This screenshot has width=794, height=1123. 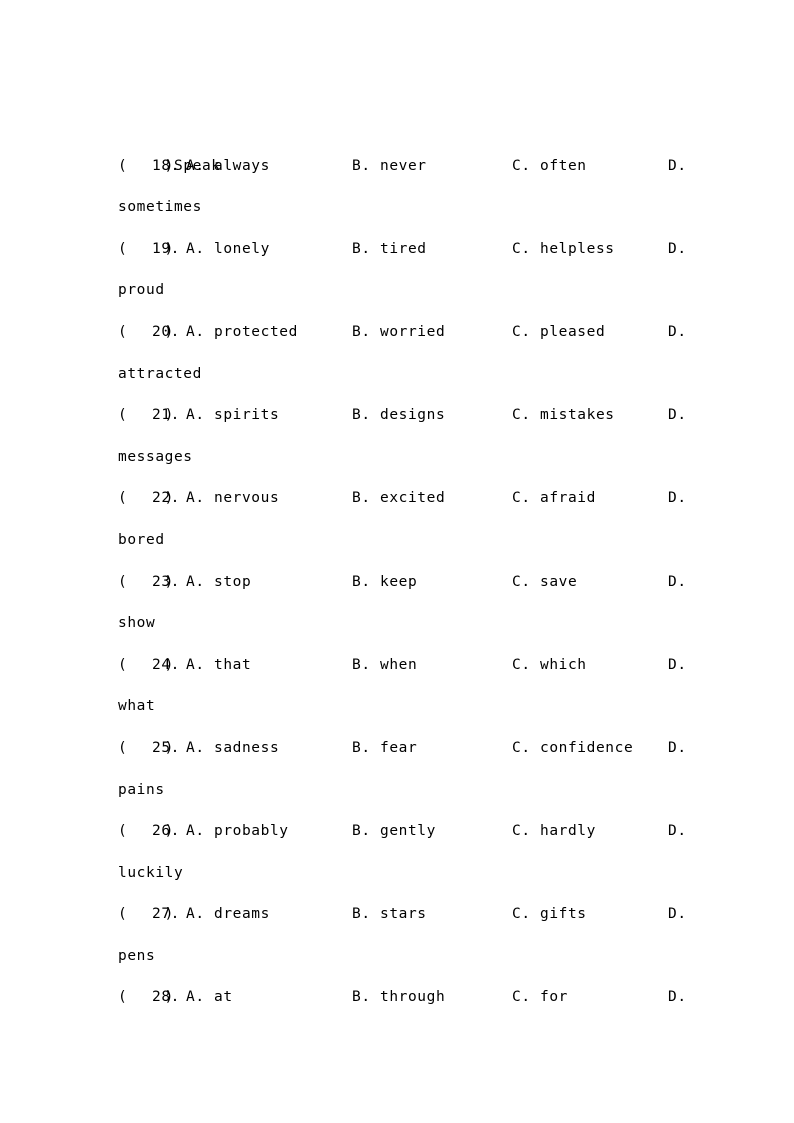 What do you see at coordinates (166, 331) in the screenshot?
I see `question-number: 20.` at bounding box center [166, 331].